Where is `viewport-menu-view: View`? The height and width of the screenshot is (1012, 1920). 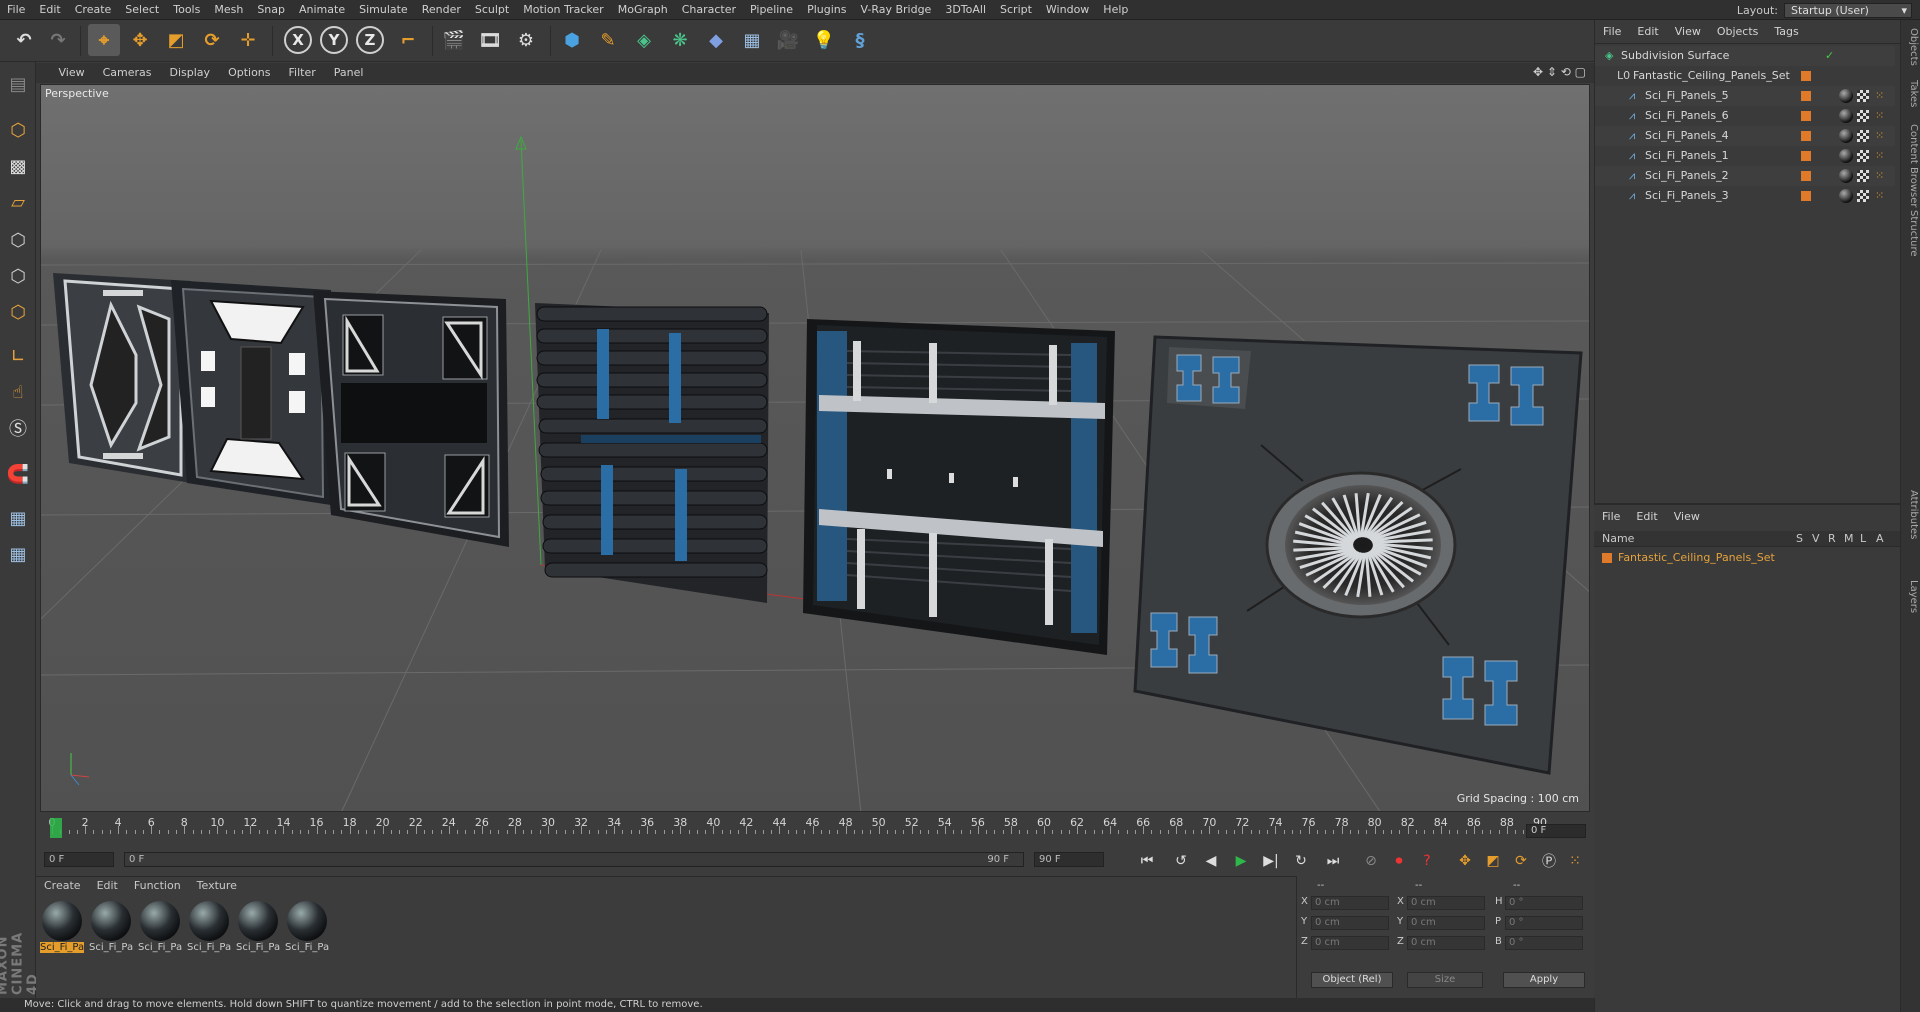
viewport-menu-view: View is located at coordinates (72, 73).